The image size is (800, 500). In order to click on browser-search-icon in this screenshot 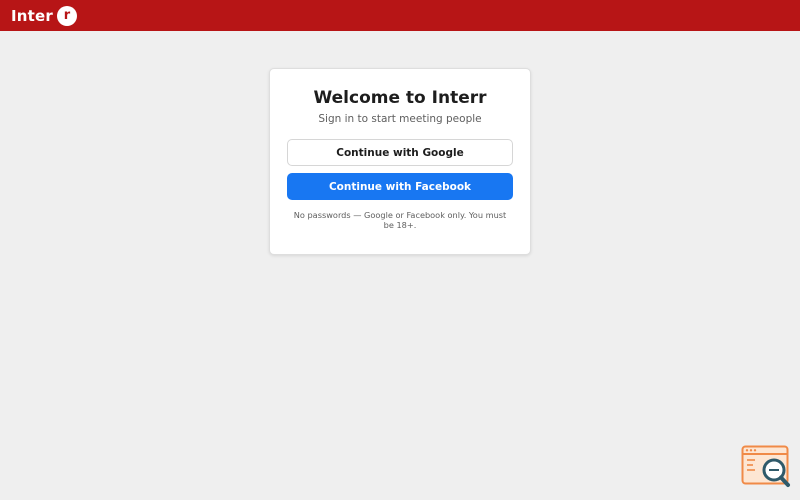, I will do `click(766, 467)`.